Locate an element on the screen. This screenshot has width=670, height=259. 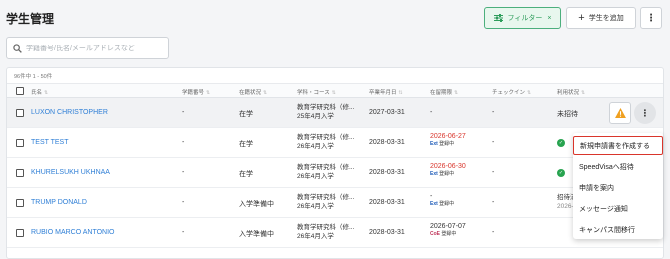
residence-date: 2026-06-30 Ext 登録中 is located at coordinates (448, 170).